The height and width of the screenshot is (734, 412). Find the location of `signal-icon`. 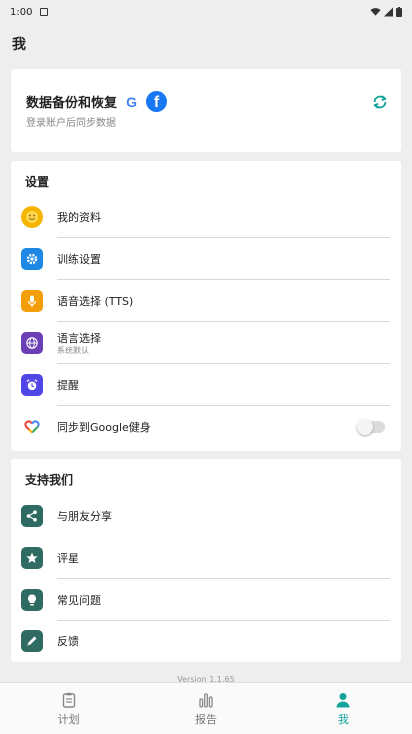

signal-icon is located at coordinates (388, 12).